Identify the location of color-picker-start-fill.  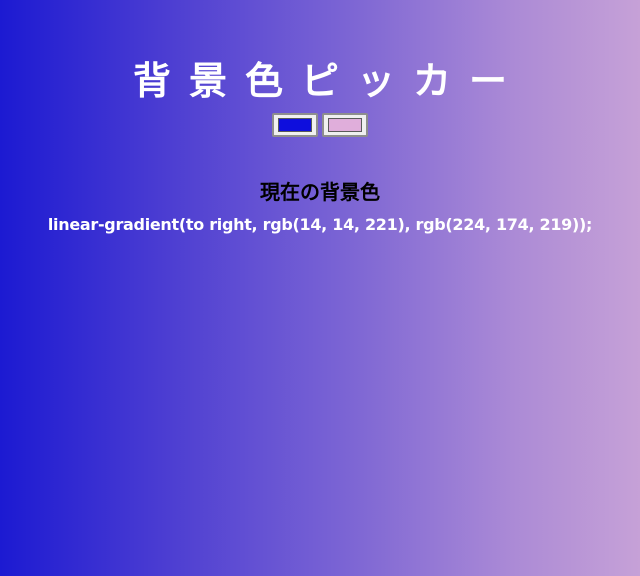
(295, 125).